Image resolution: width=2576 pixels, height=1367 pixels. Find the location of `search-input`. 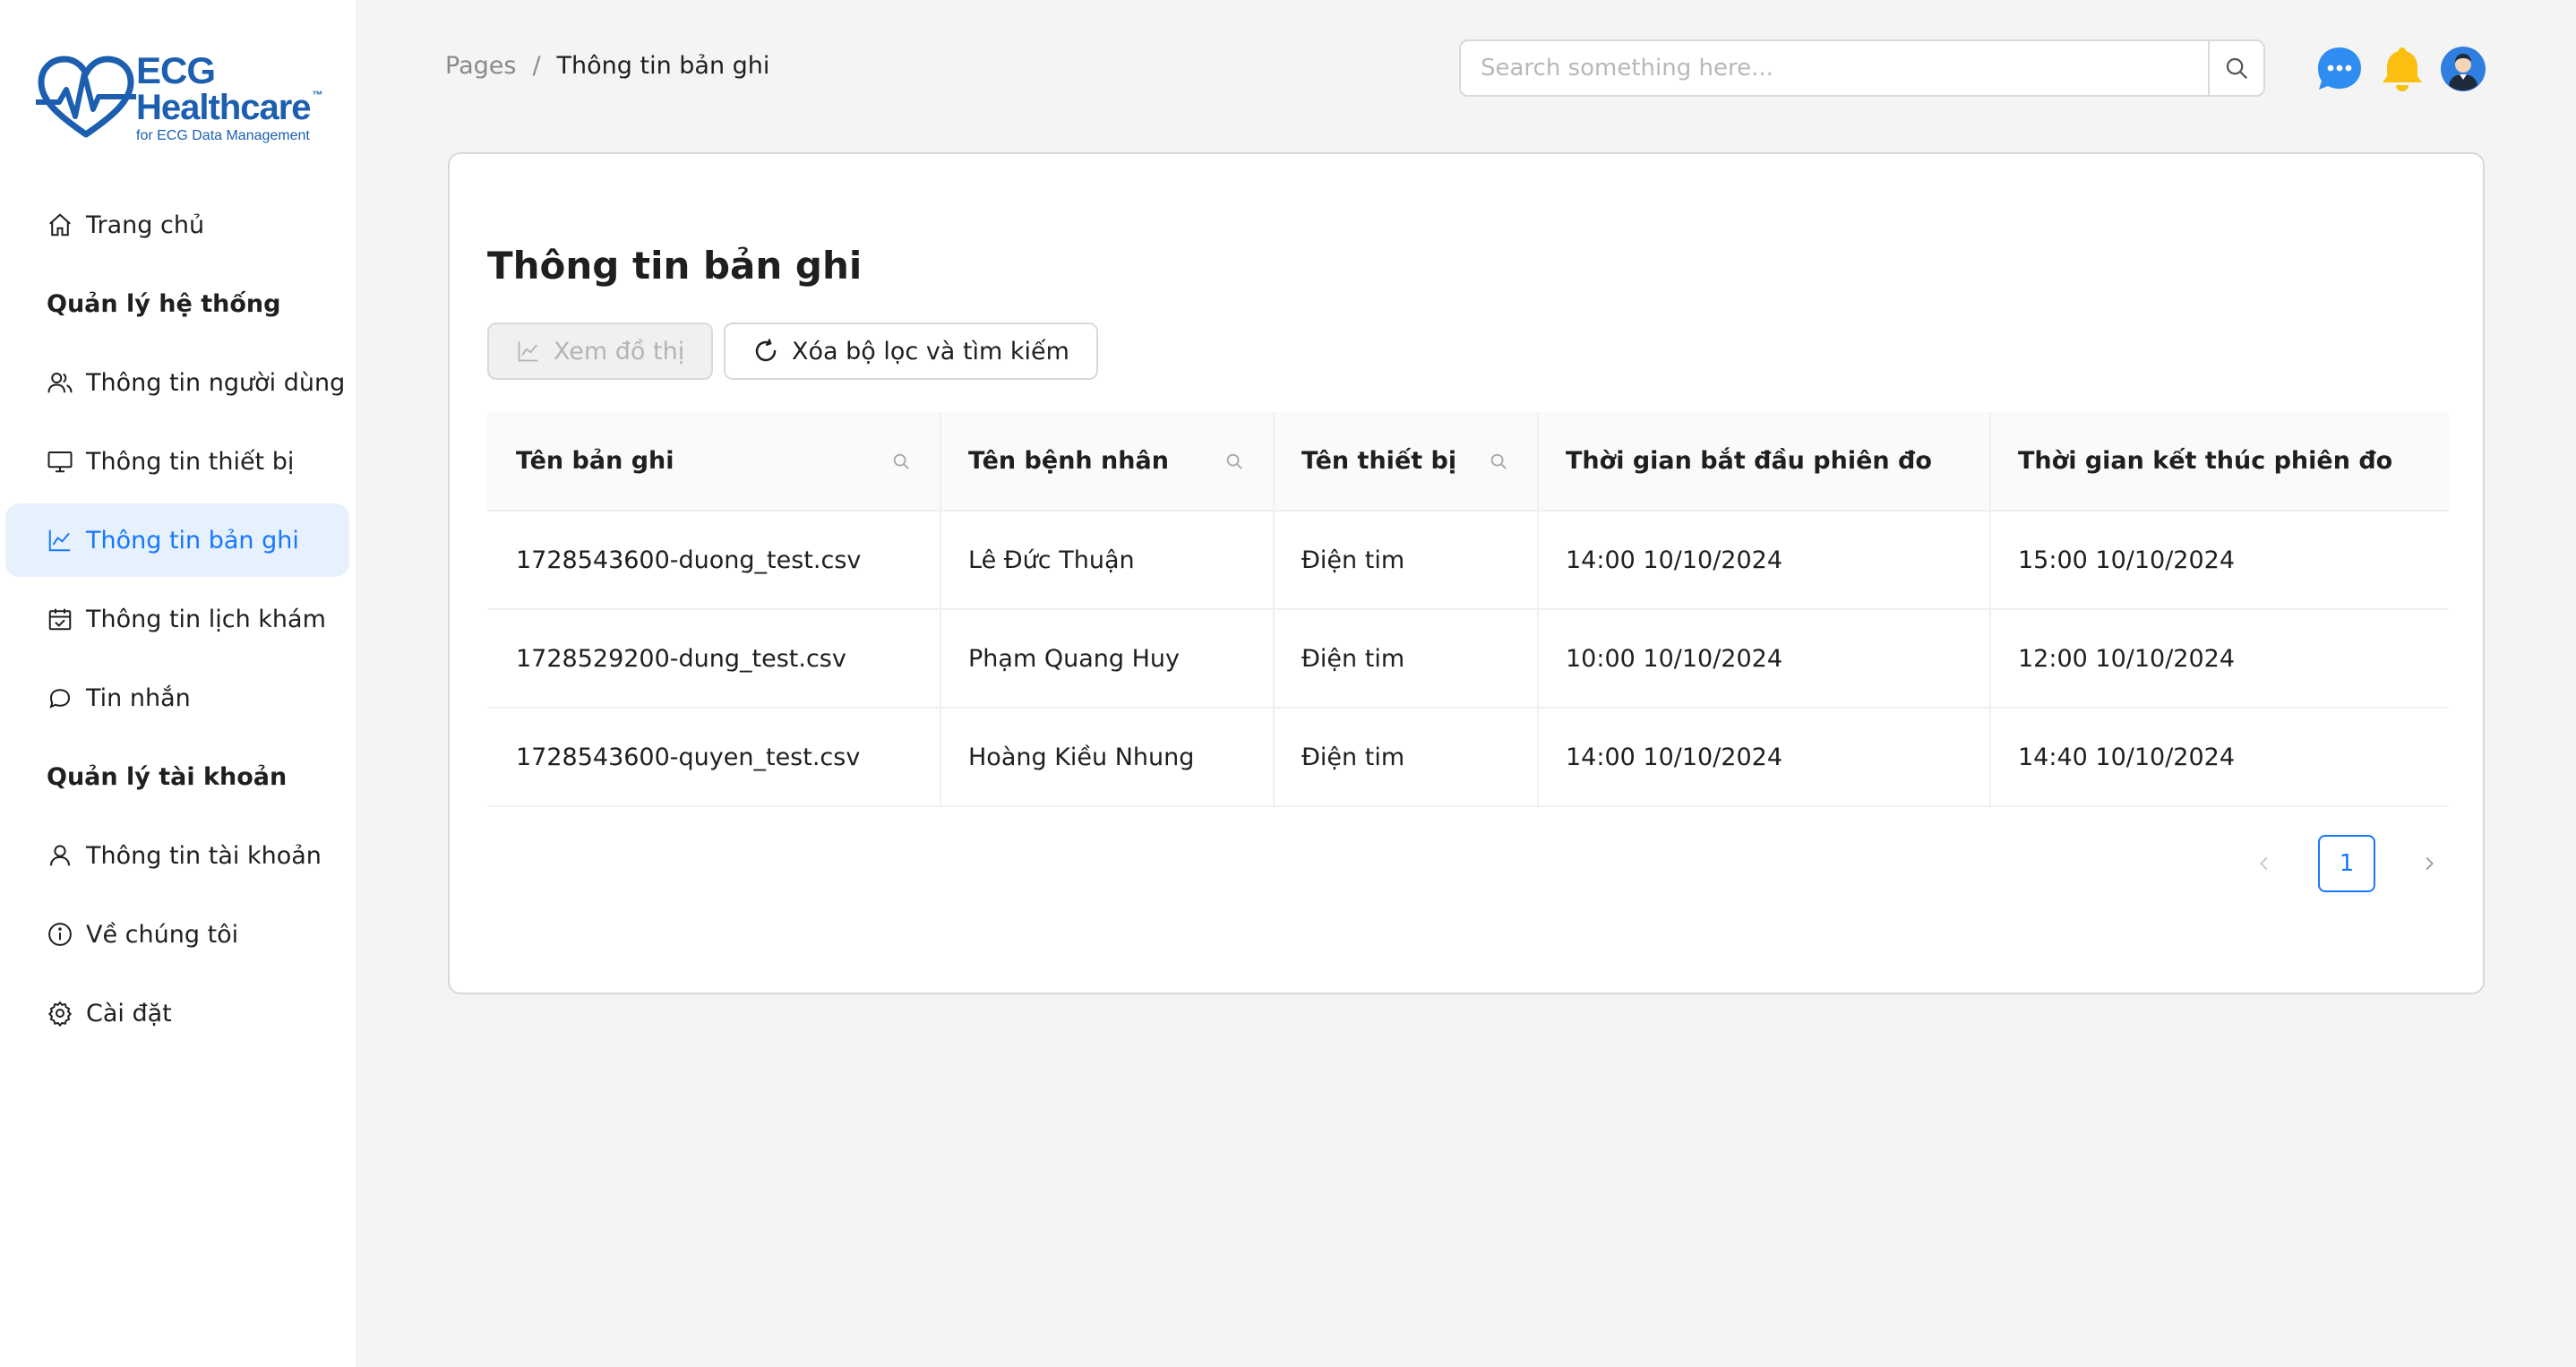

search-input is located at coordinates (1834, 68).